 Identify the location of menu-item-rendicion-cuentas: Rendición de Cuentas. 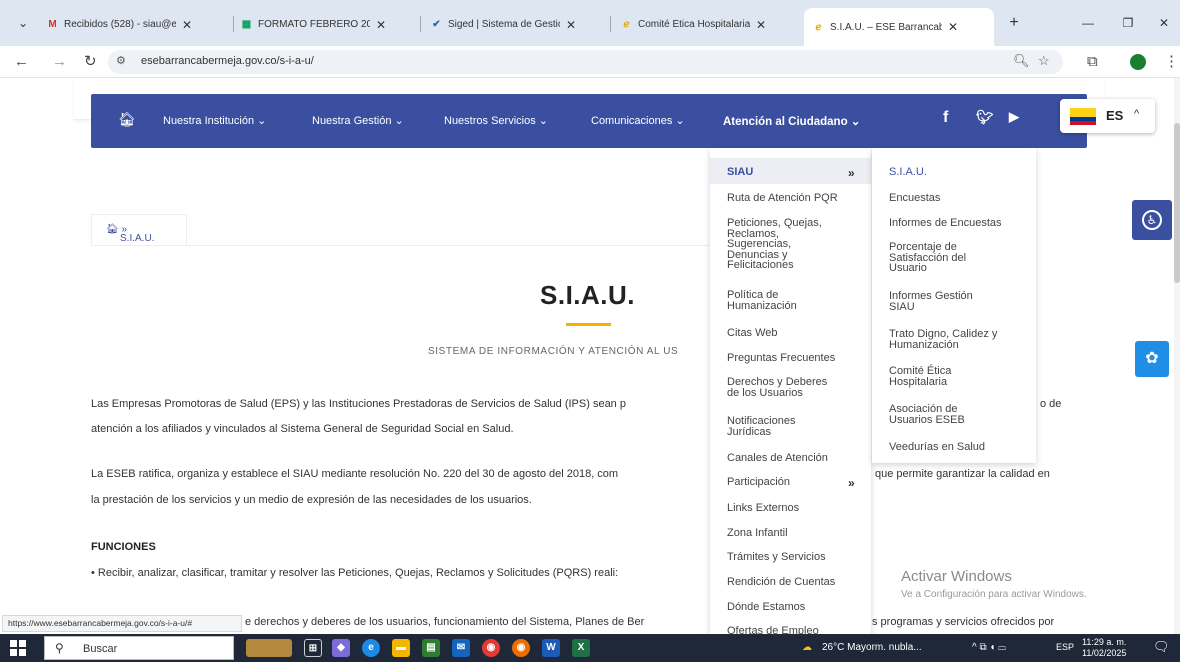
(781, 582).